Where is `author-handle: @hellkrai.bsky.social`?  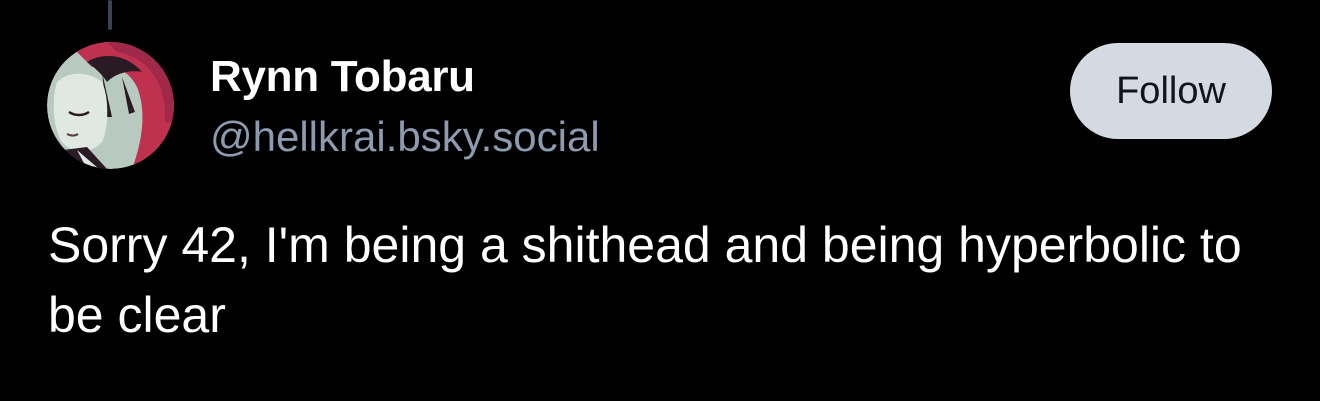
author-handle: @hellkrai.bsky.social is located at coordinates (405, 137).